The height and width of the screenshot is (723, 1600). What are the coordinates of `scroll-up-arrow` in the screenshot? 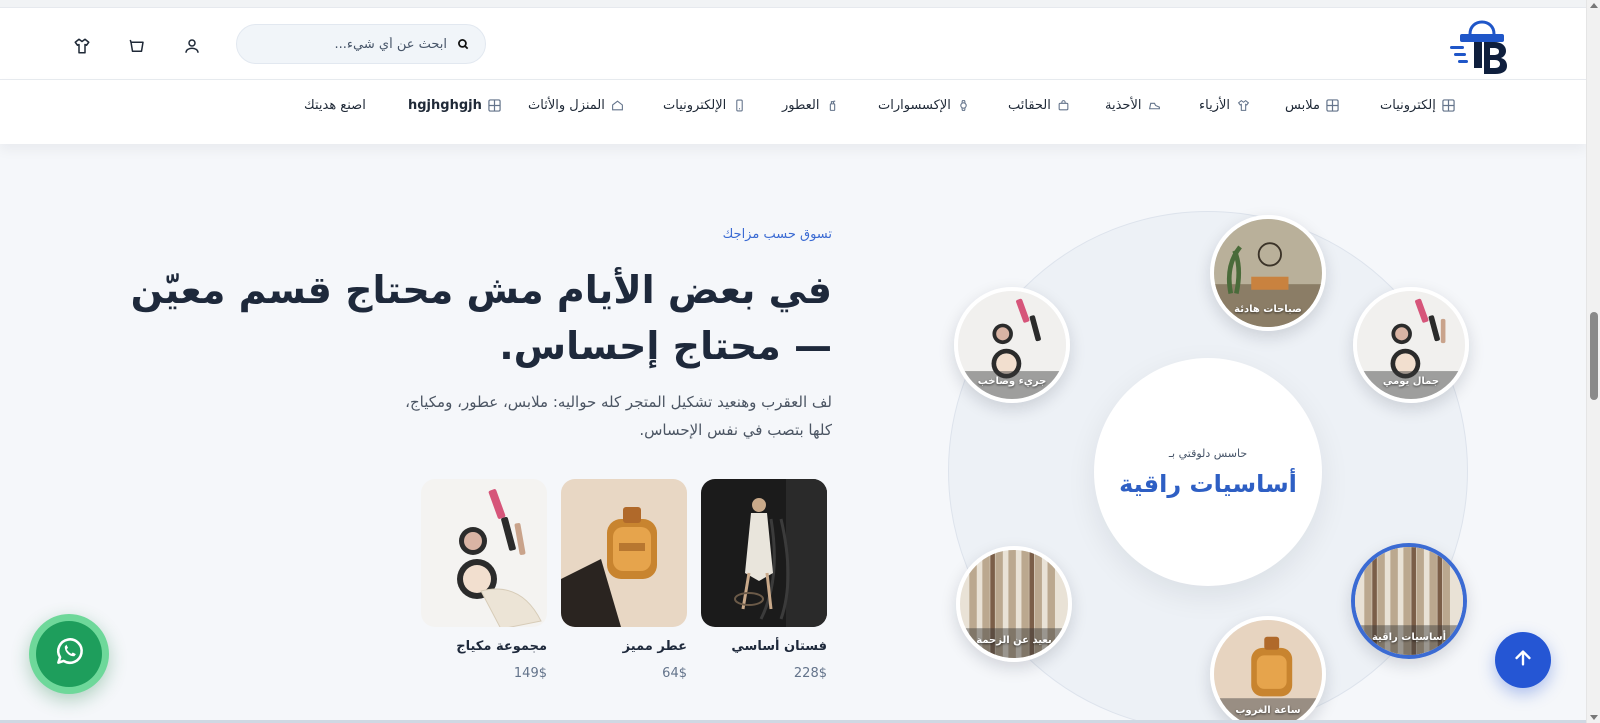 It's located at (1594, 5).